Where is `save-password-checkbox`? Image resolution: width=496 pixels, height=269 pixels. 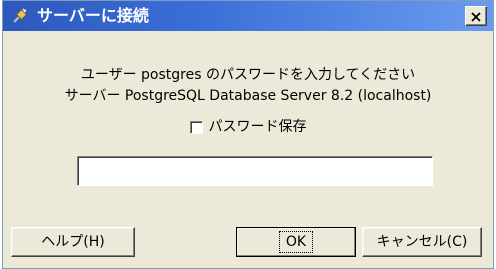 save-password-checkbox is located at coordinates (196, 127).